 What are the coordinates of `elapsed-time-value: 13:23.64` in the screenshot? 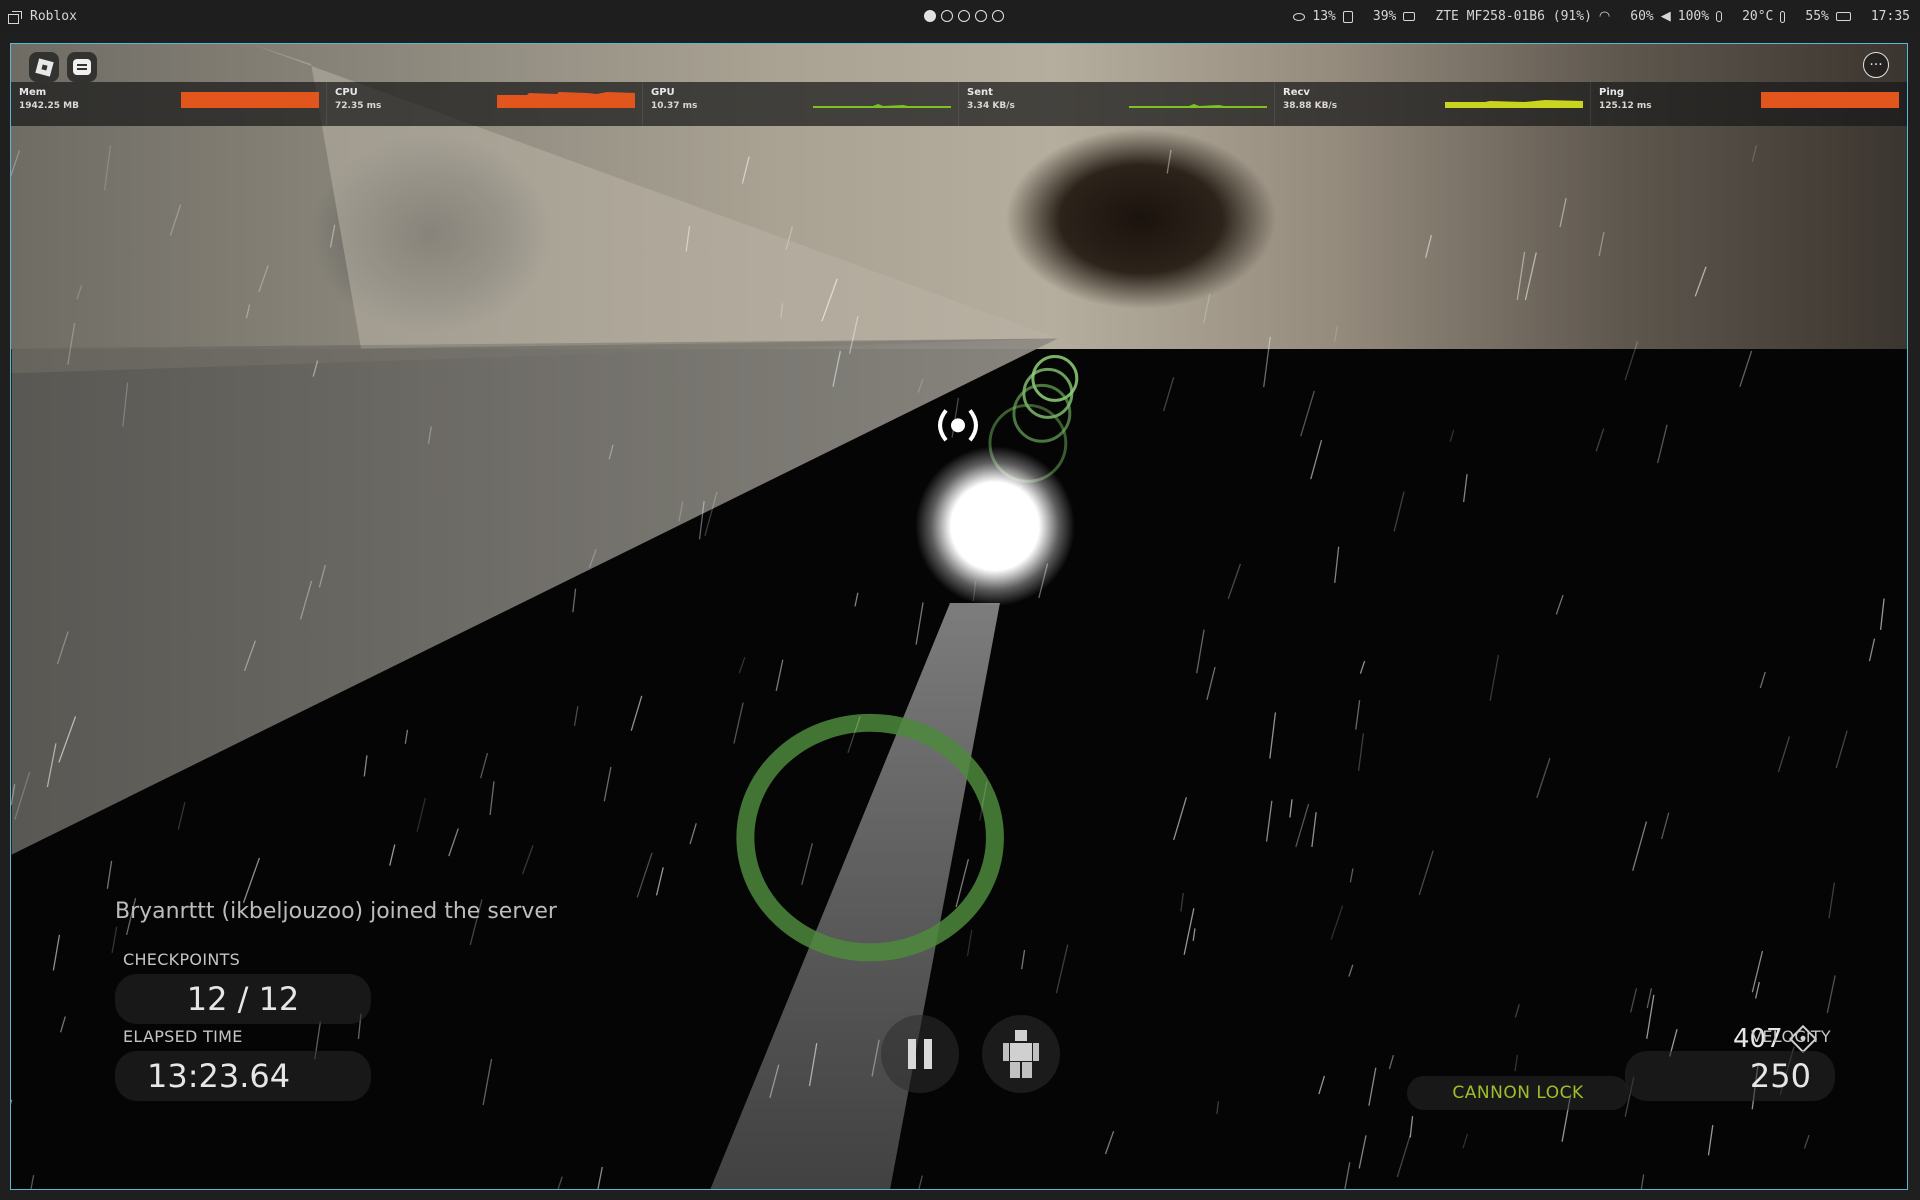 It's located at (219, 1076).